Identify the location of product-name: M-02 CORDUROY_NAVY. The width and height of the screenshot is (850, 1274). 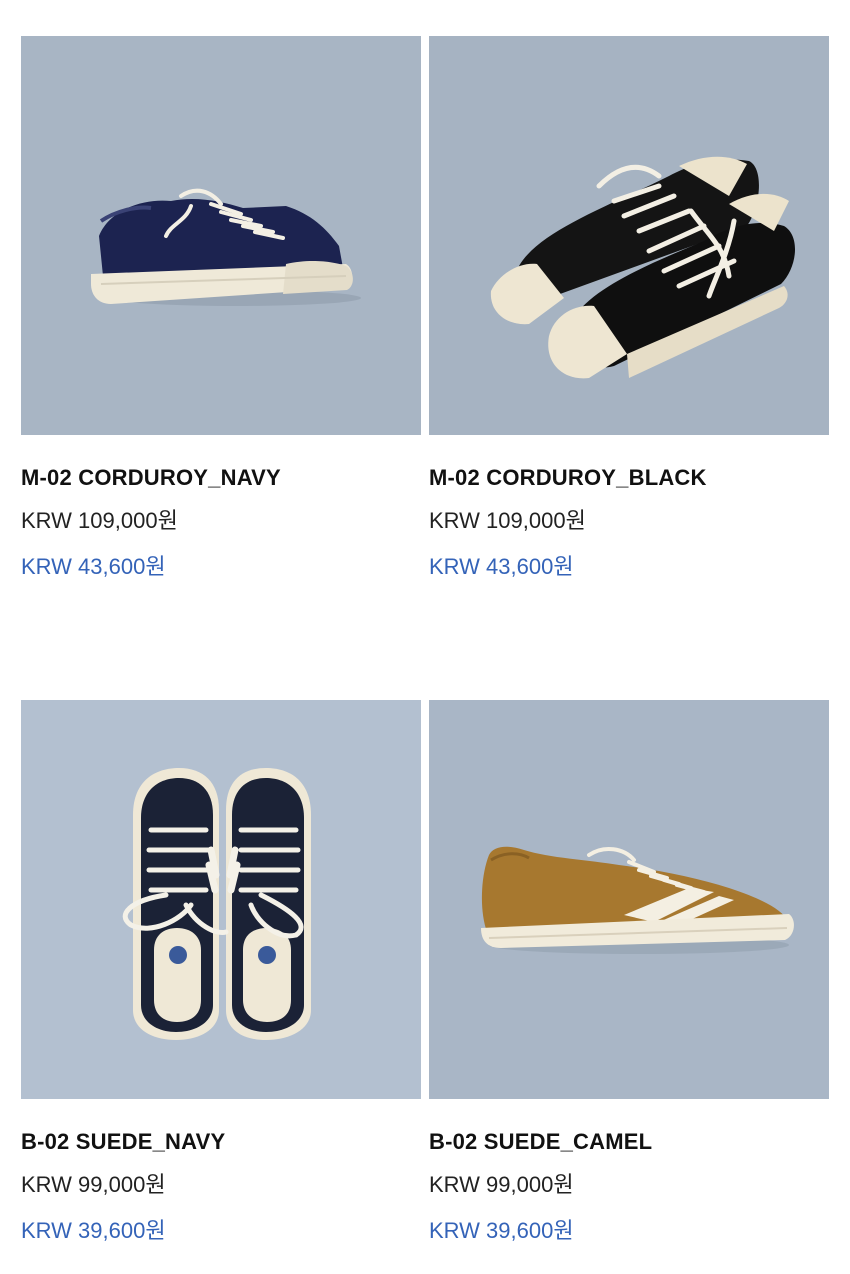
(221, 478).